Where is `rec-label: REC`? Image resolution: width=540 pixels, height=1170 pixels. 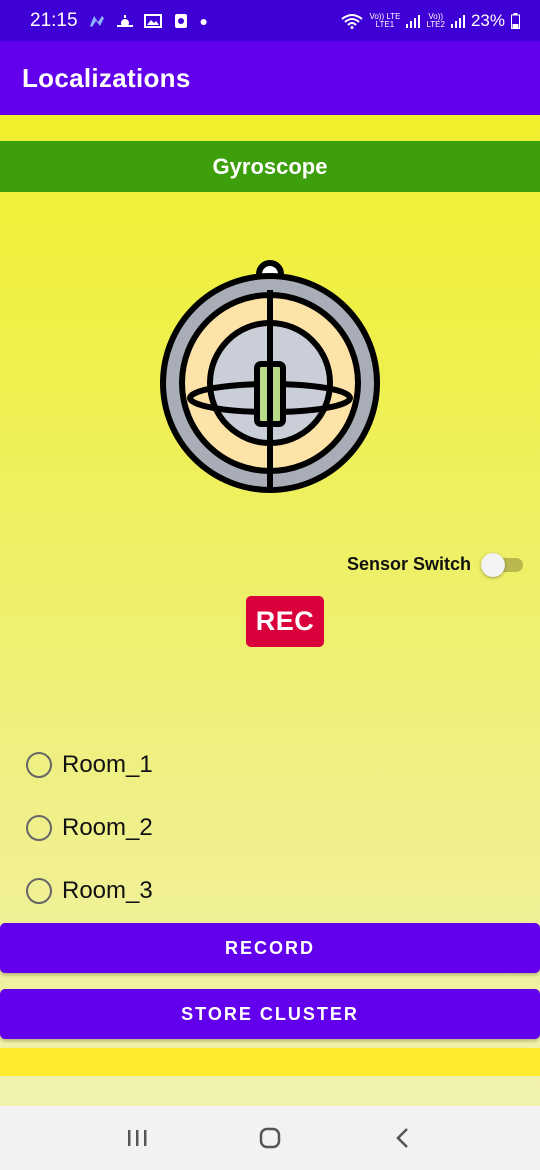
rec-label: REC is located at coordinates (285, 621).